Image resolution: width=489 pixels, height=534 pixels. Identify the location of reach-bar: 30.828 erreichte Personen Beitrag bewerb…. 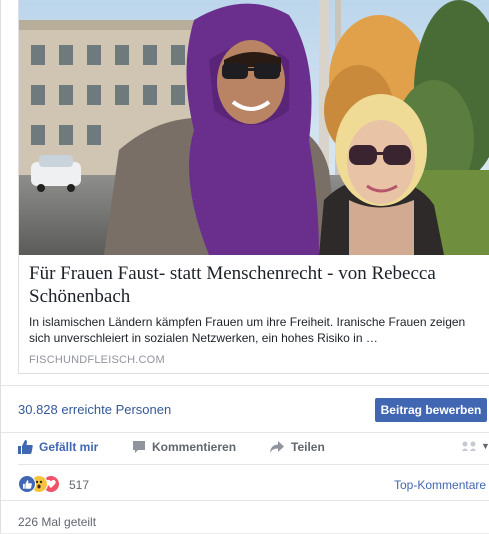
(245, 409).